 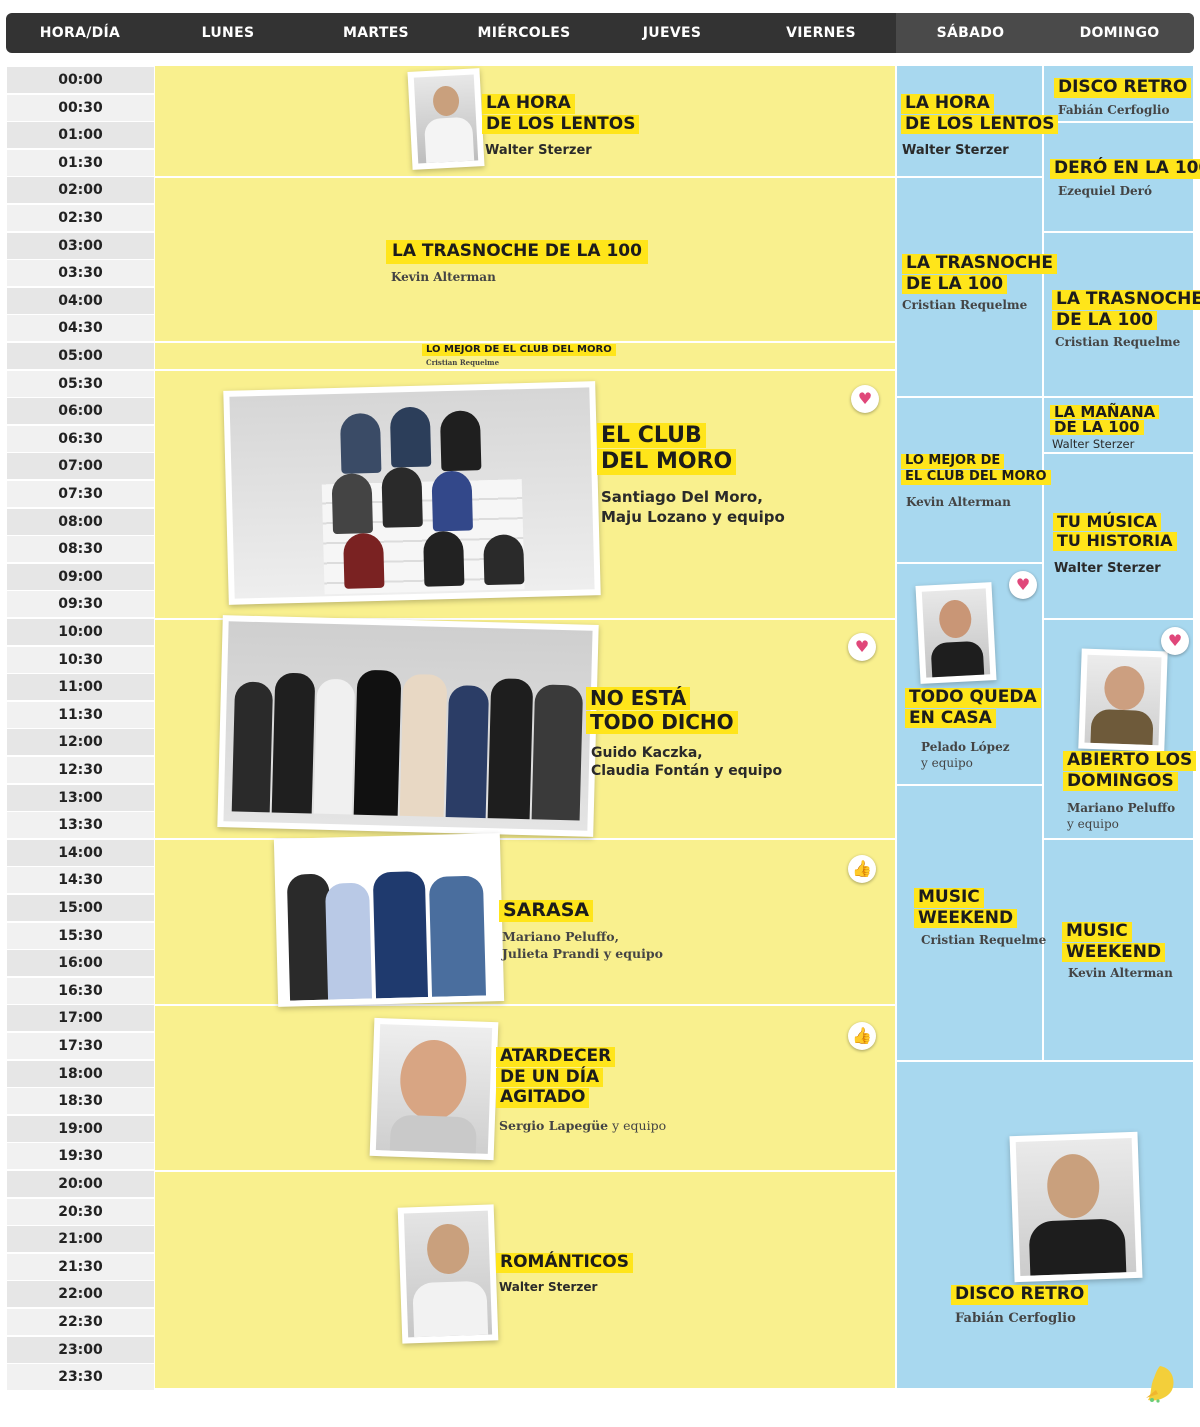 I want to click on header-miercoles: MIÉRCOLES, so click(x=524, y=33).